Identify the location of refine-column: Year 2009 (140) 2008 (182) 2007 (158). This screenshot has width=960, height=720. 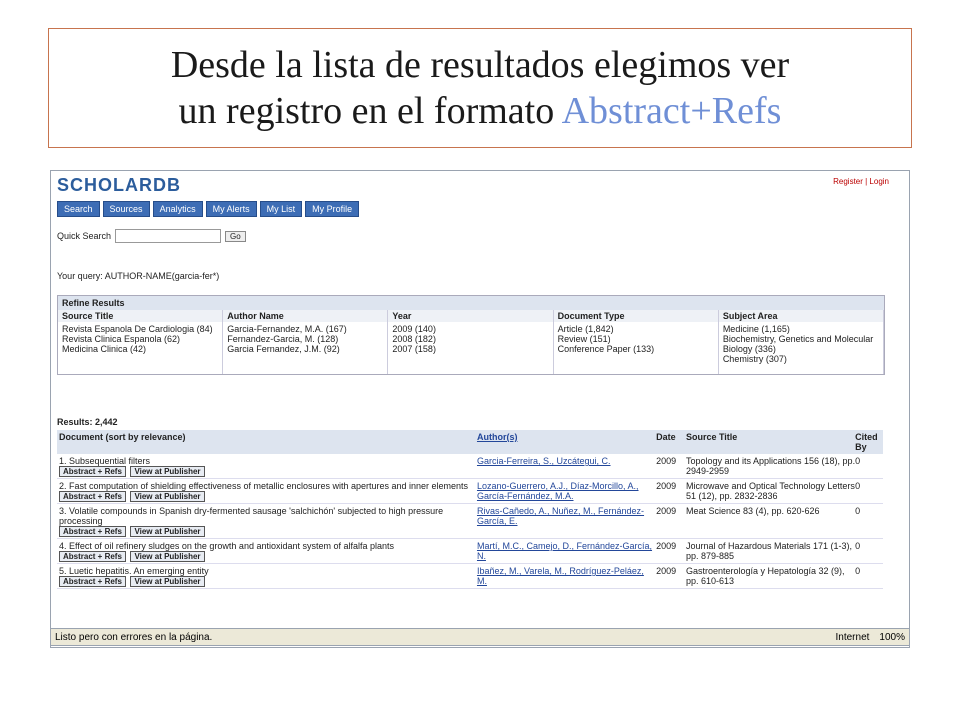
(471, 342).